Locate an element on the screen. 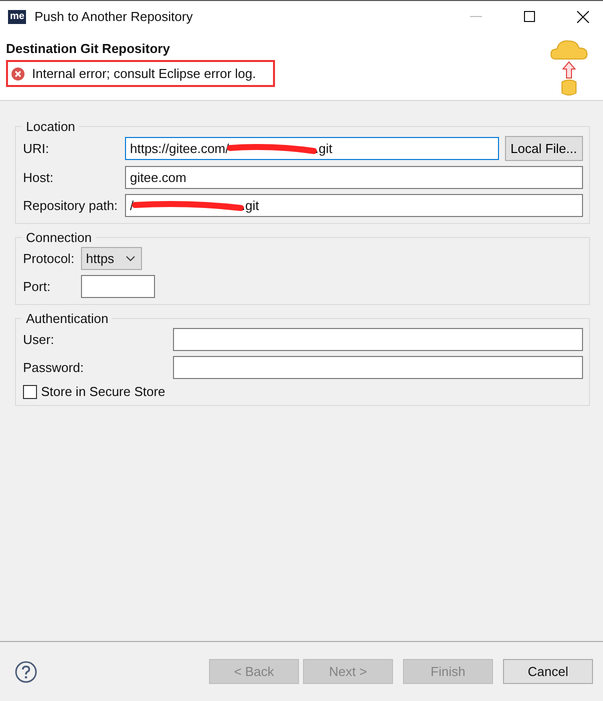 This screenshot has width=603, height=701. user-field is located at coordinates (378, 339).